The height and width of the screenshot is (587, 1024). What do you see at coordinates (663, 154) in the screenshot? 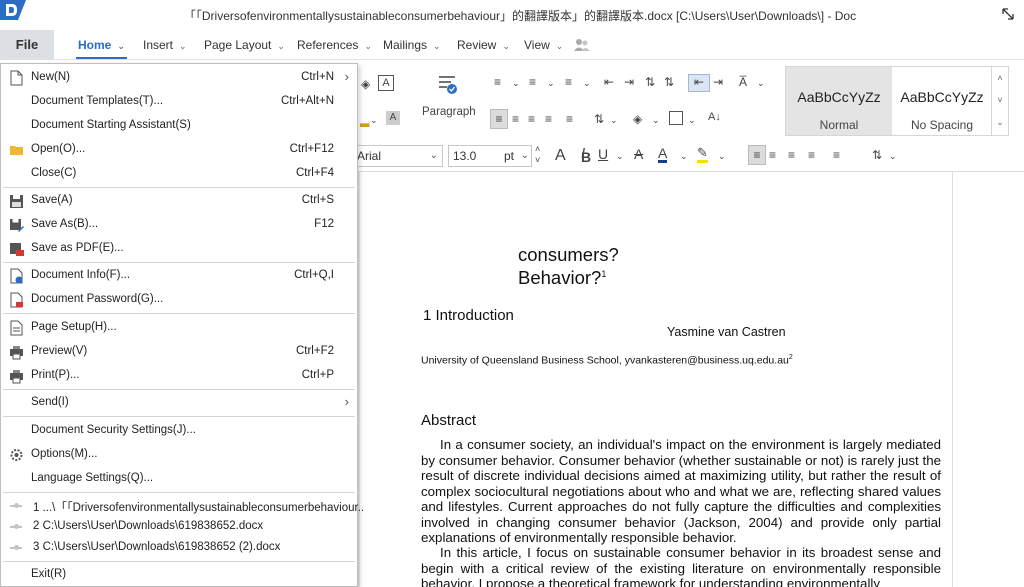
I see `font-color-icon: A` at bounding box center [663, 154].